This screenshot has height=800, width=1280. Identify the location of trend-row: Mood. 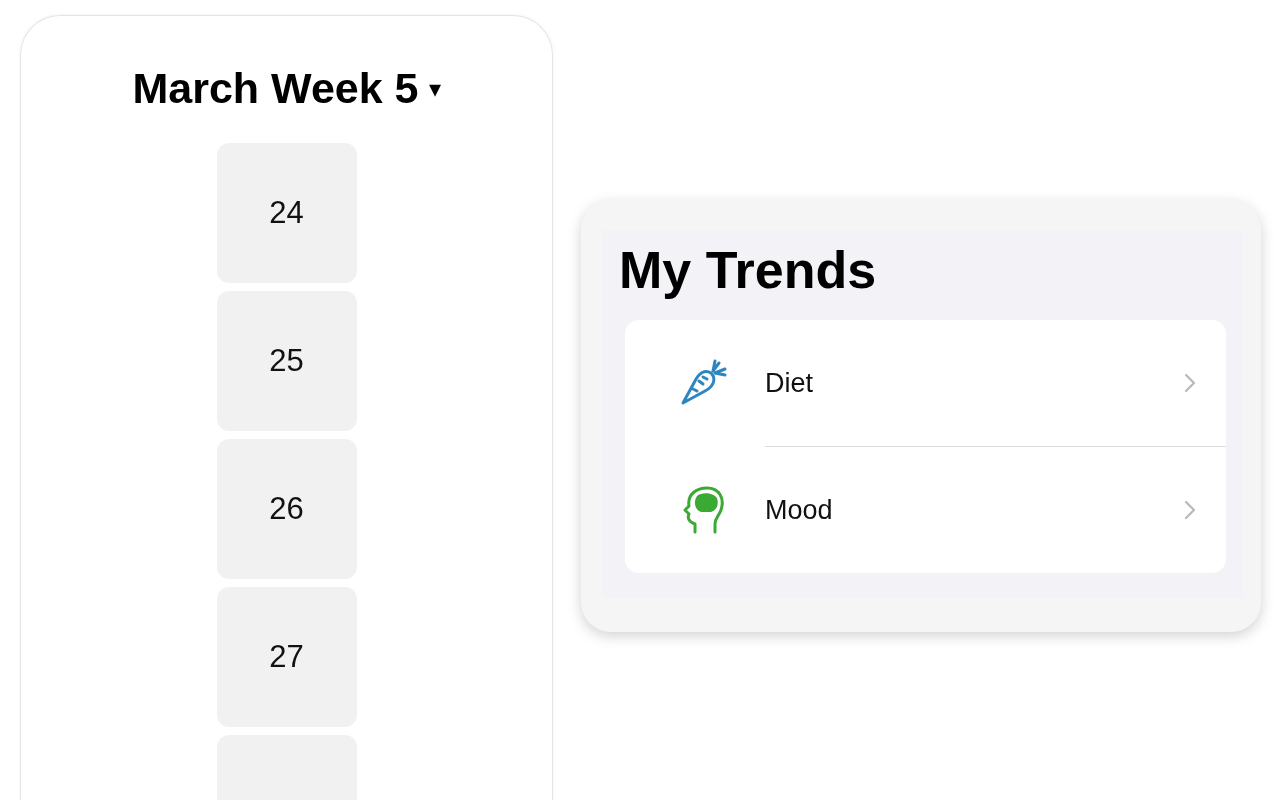
(995, 509).